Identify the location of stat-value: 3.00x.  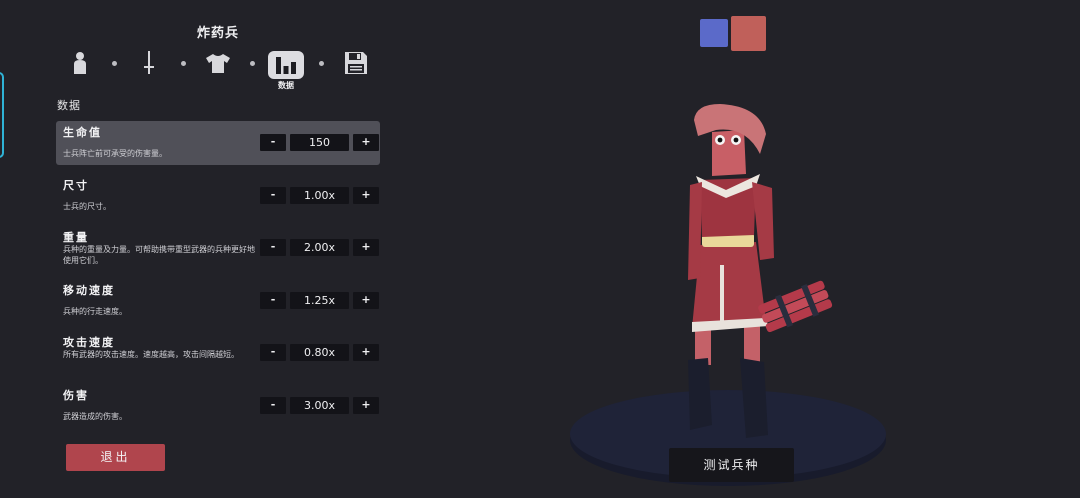
(319, 405).